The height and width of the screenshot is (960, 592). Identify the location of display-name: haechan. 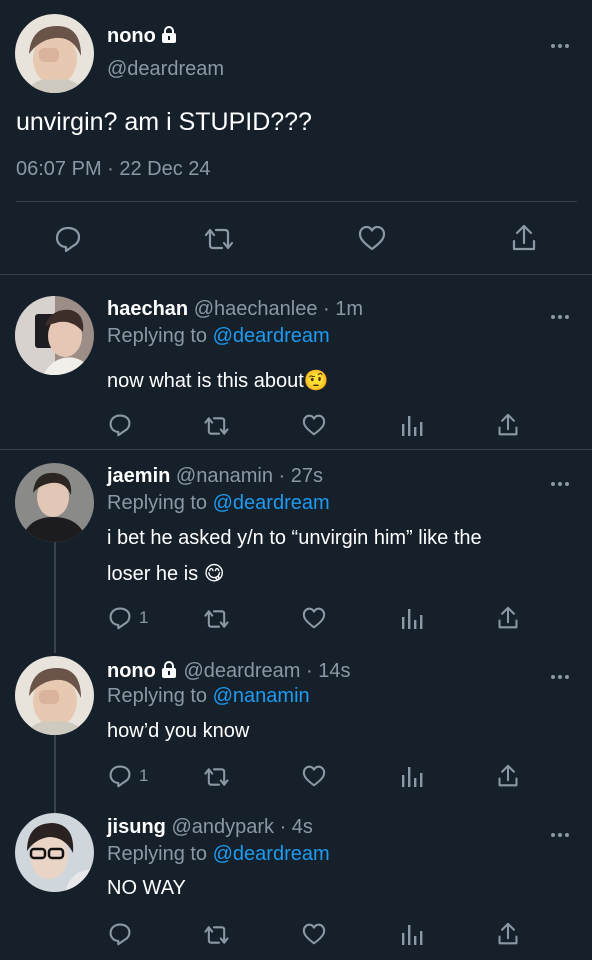
(147, 309).